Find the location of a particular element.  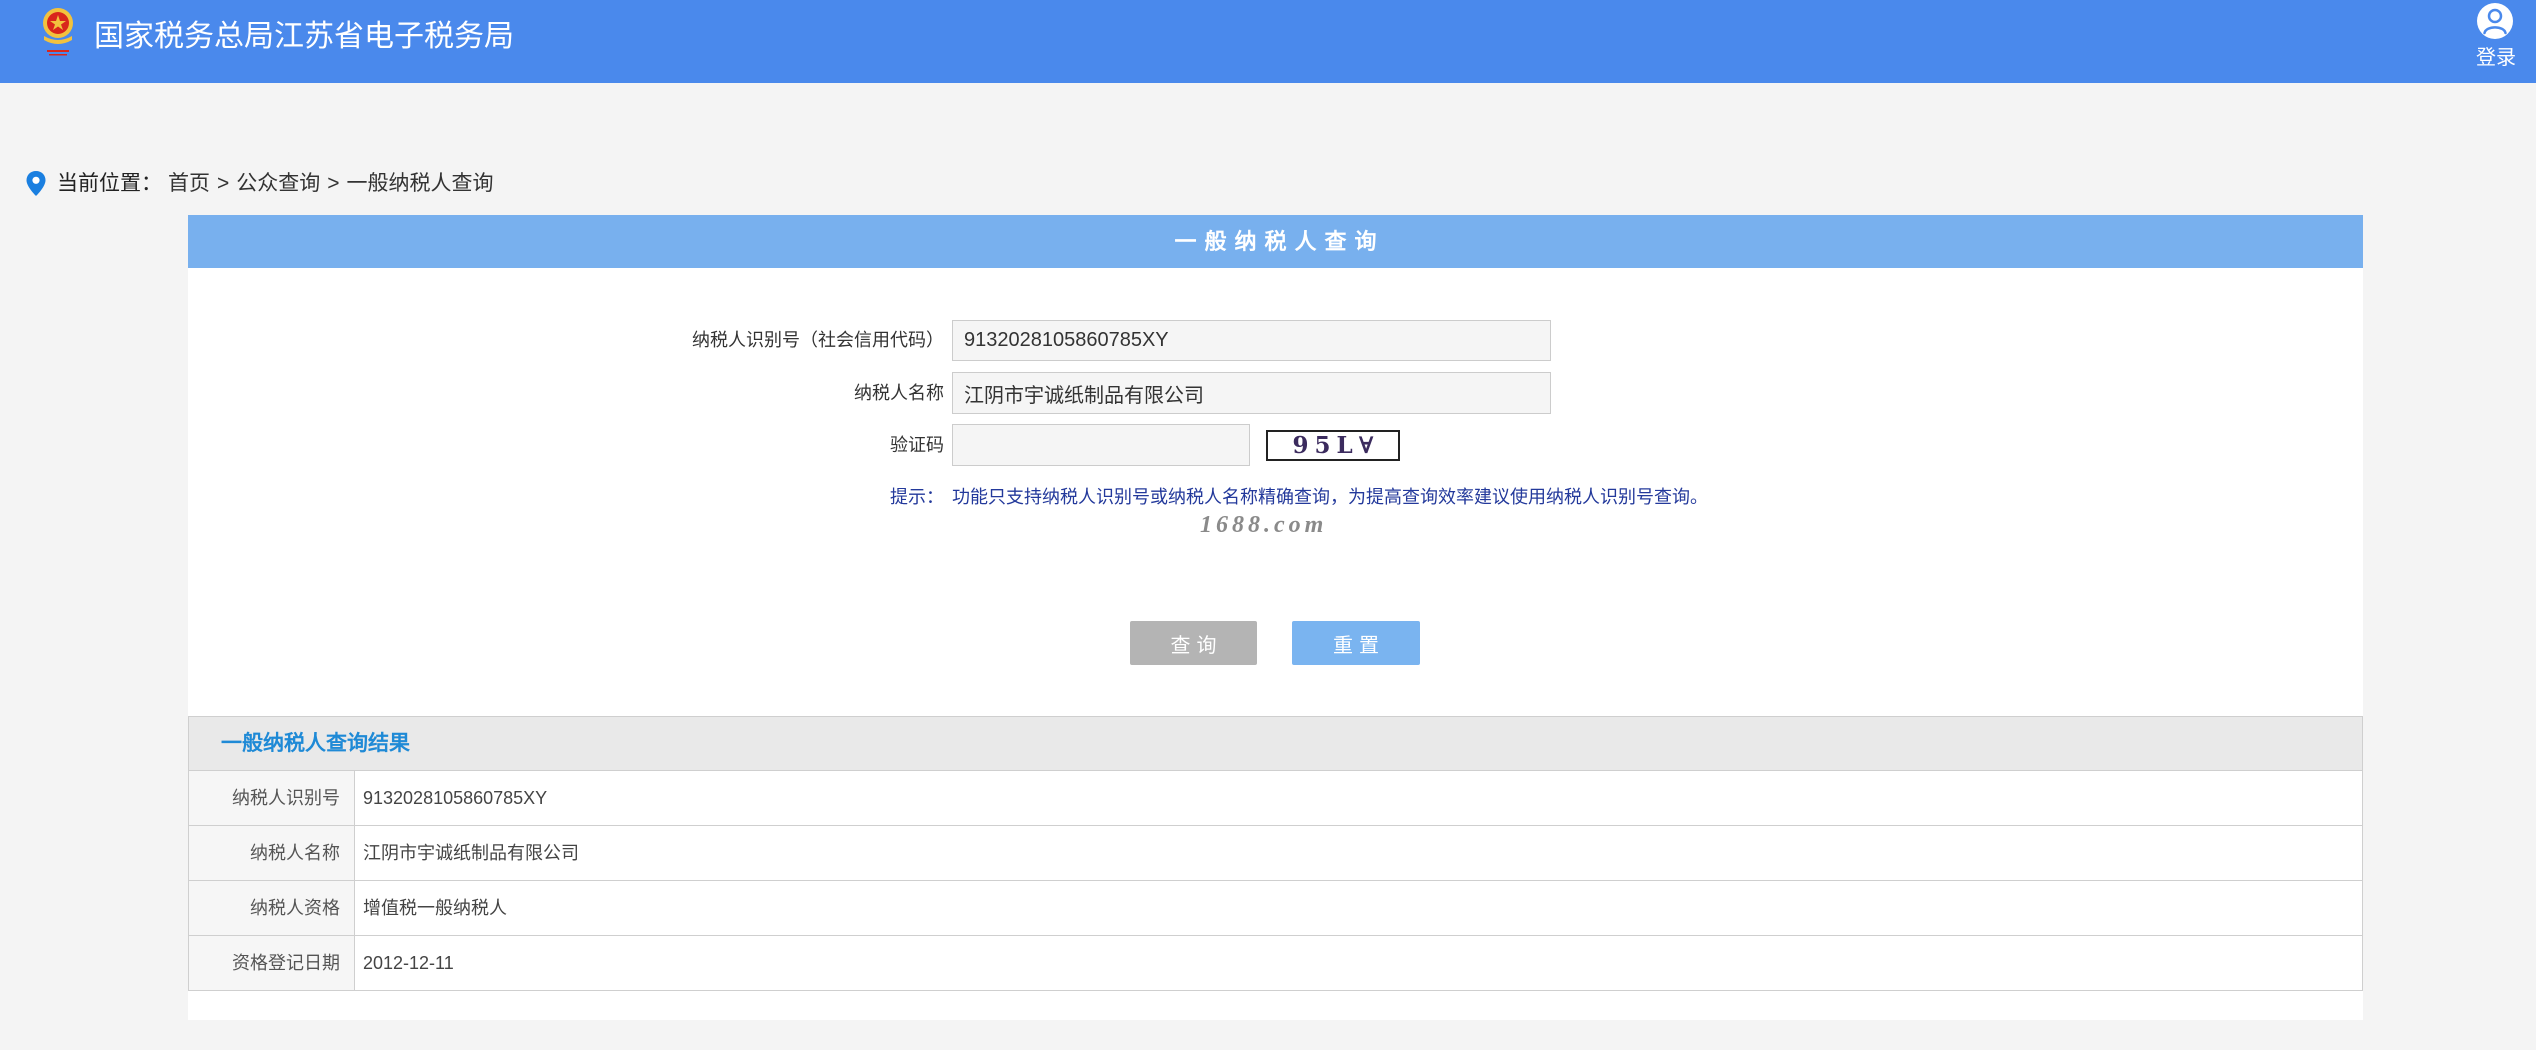

table-row: 资格登记日期 2012-12-11 is located at coordinates (1275, 963).